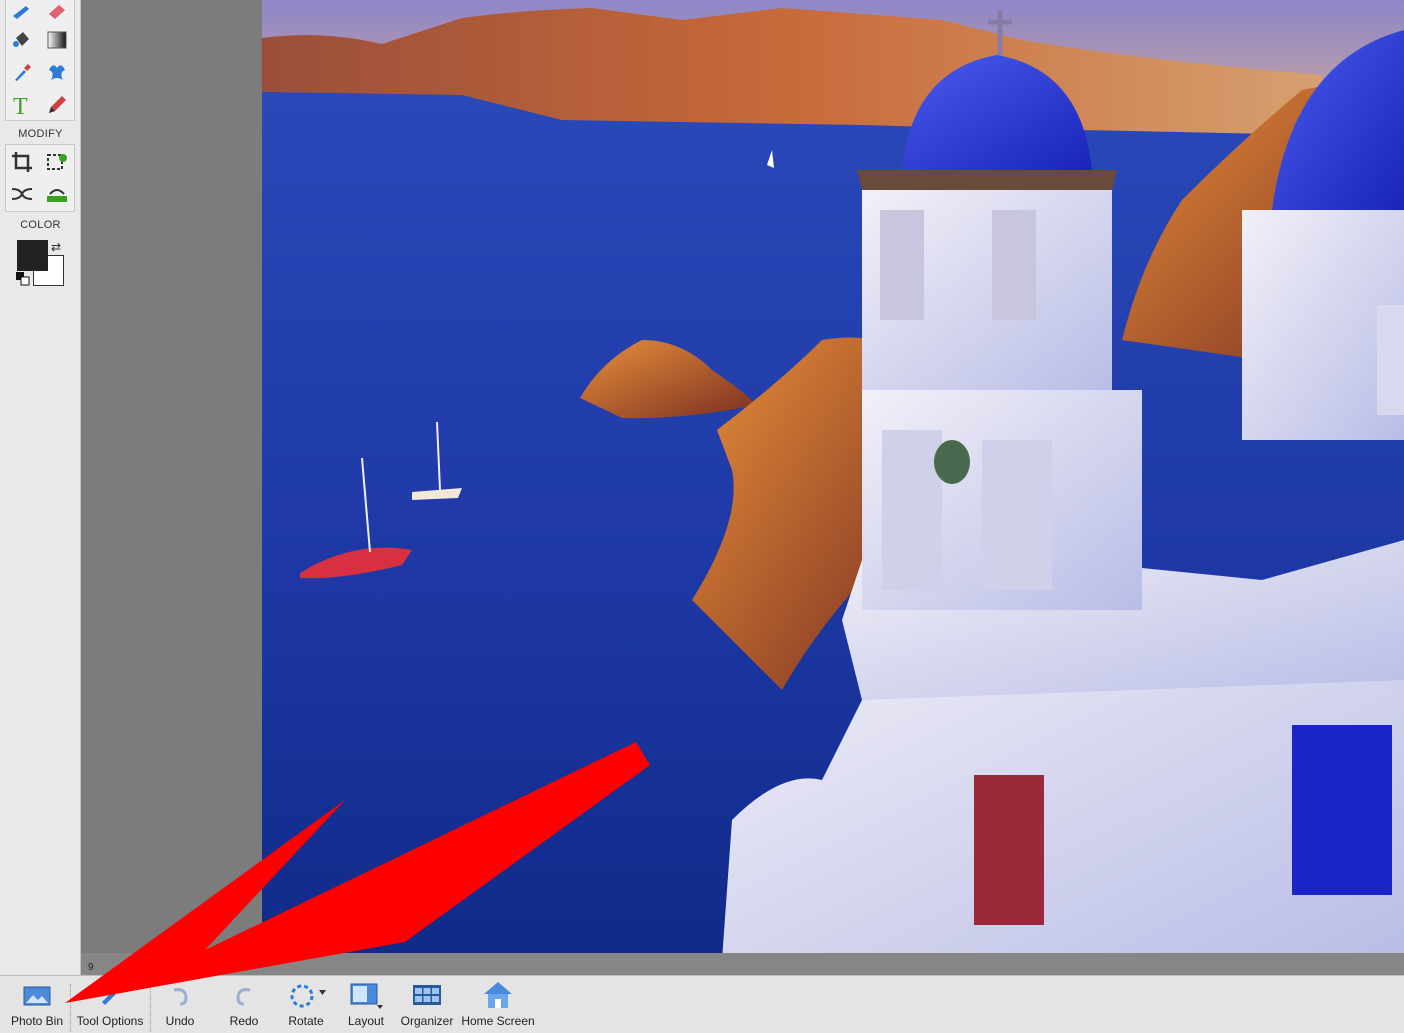  I want to click on redo-button: Redo, so click(244, 1004).